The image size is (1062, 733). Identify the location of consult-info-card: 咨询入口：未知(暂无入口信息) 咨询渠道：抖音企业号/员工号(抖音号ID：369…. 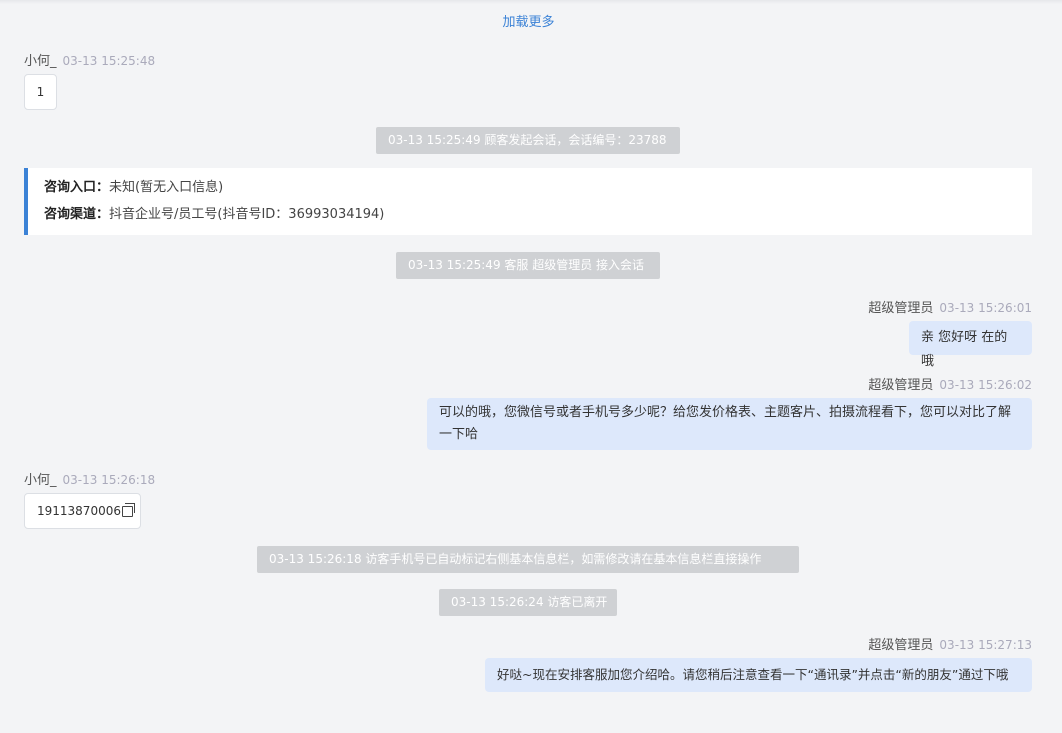
(528, 201).